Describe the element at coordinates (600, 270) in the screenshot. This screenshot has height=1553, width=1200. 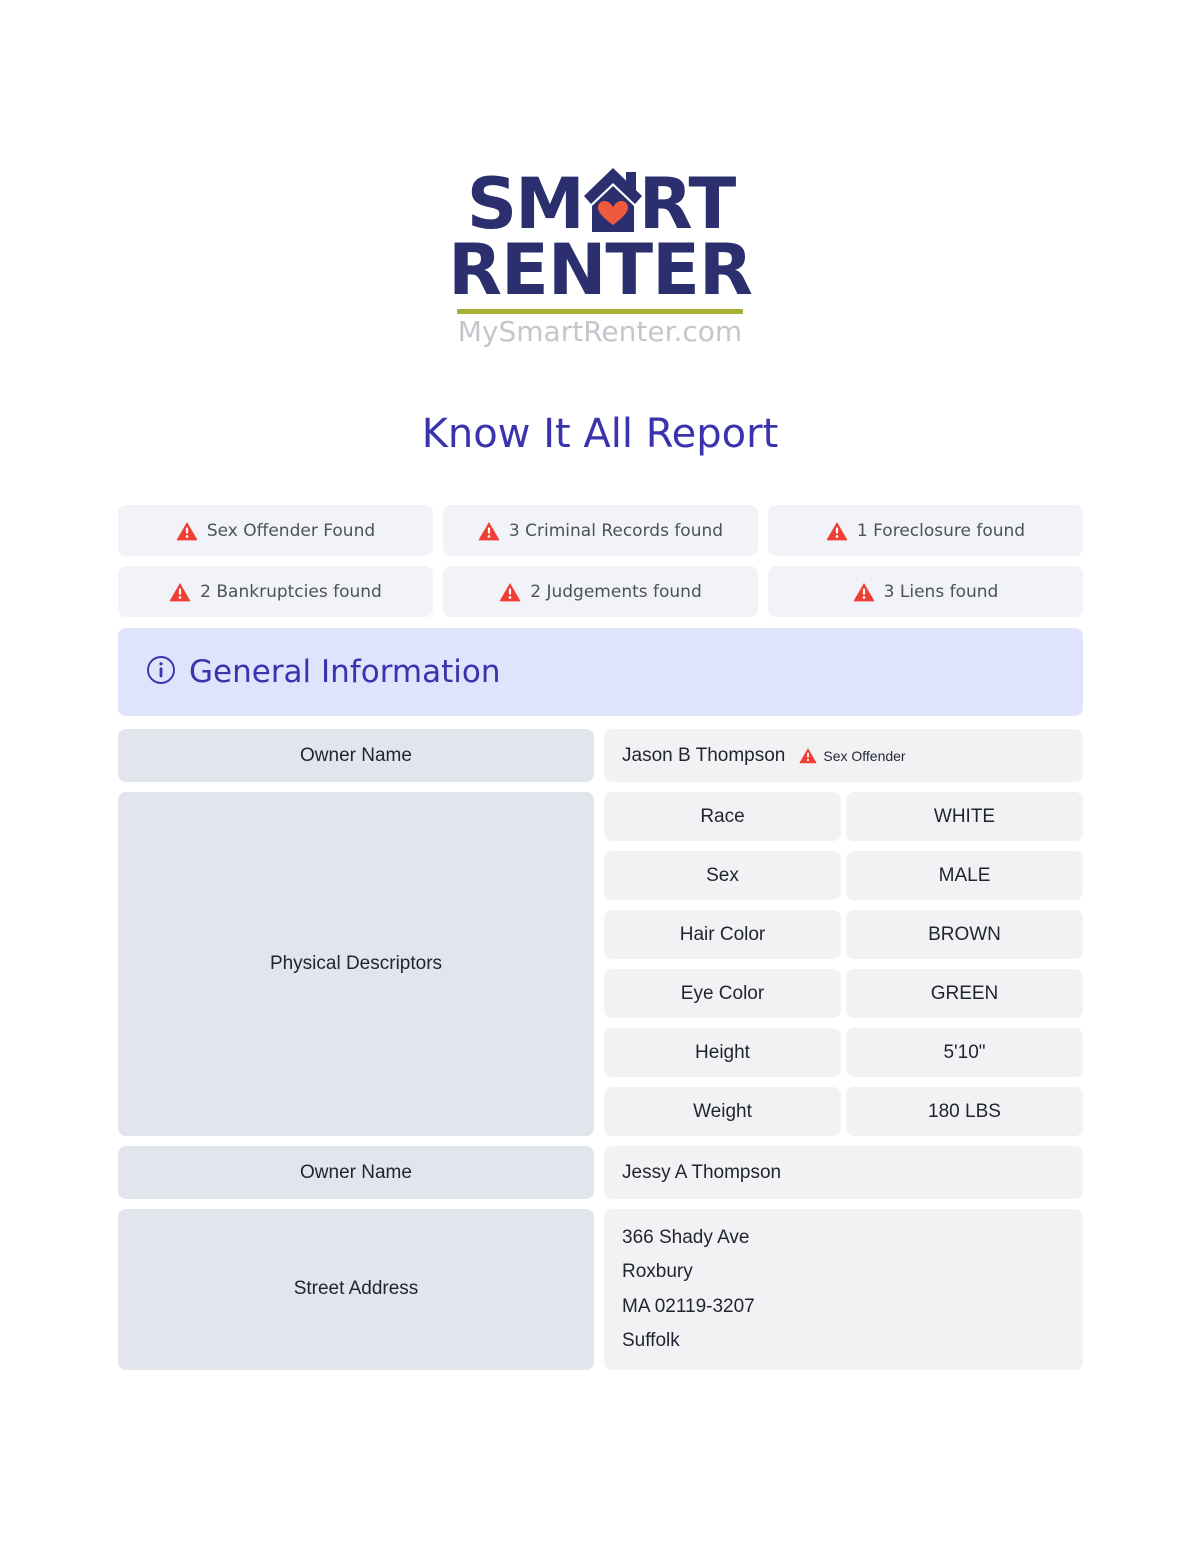
I see `logo-wordmark-renter: RENTER` at that location.